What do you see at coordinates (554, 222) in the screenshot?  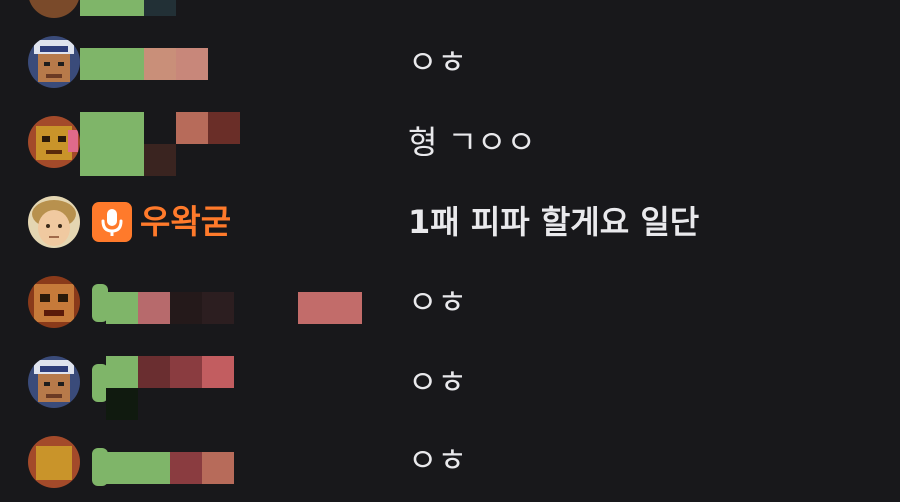 I see `message-text: 1패 피파 할게요 일단` at bounding box center [554, 222].